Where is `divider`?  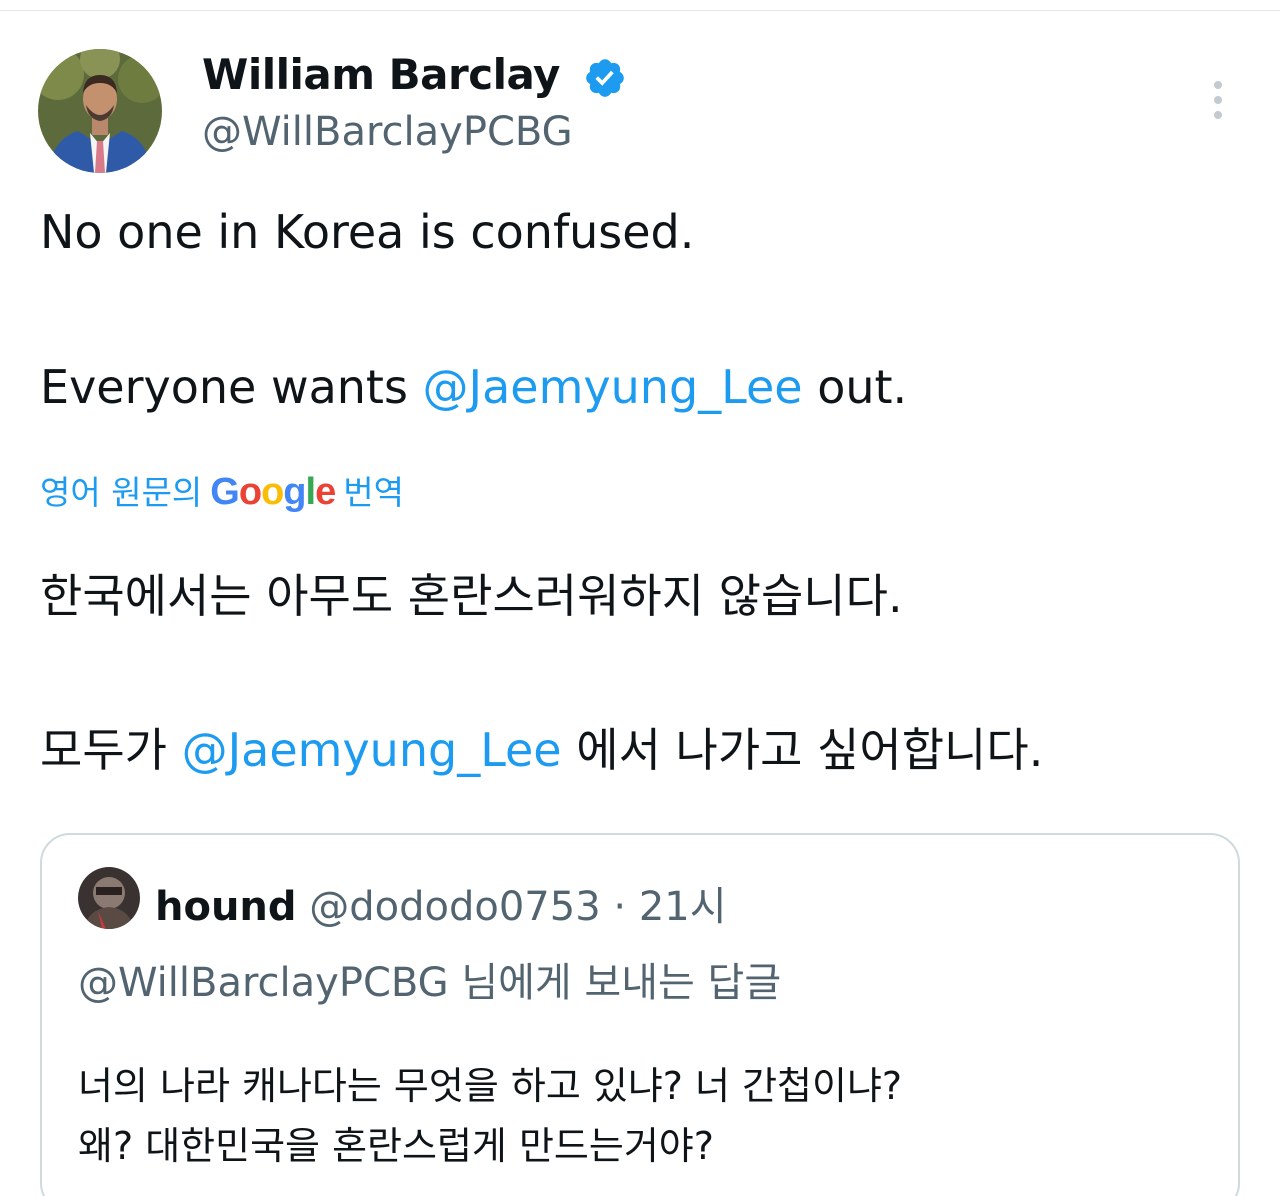
divider is located at coordinates (640, 10).